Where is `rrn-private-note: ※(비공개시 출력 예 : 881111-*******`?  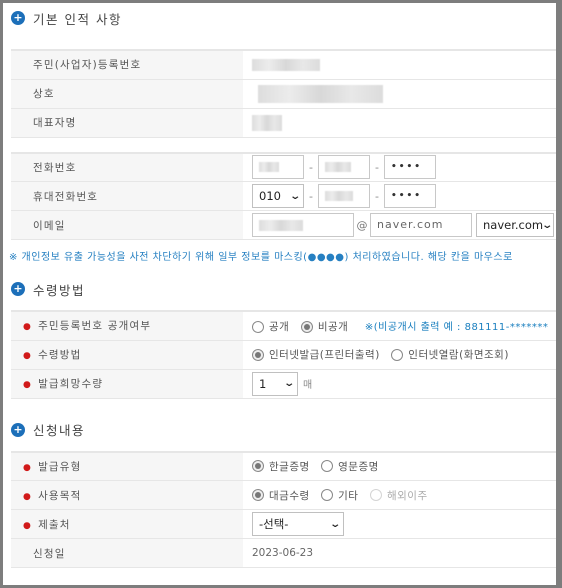 rrn-private-note: ※(비공개시 출력 예 : 881111-******* is located at coordinates (456, 327).